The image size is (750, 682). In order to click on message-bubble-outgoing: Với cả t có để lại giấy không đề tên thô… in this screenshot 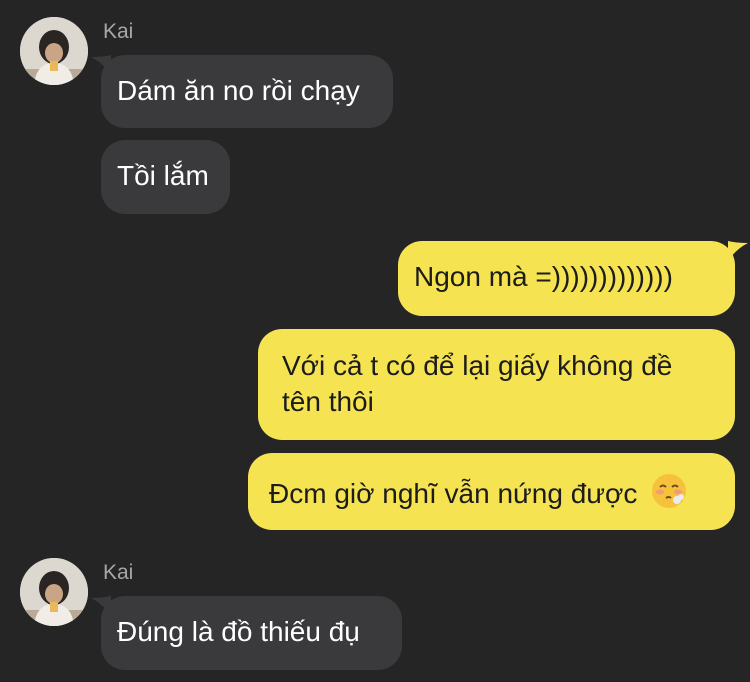, I will do `click(496, 384)`.